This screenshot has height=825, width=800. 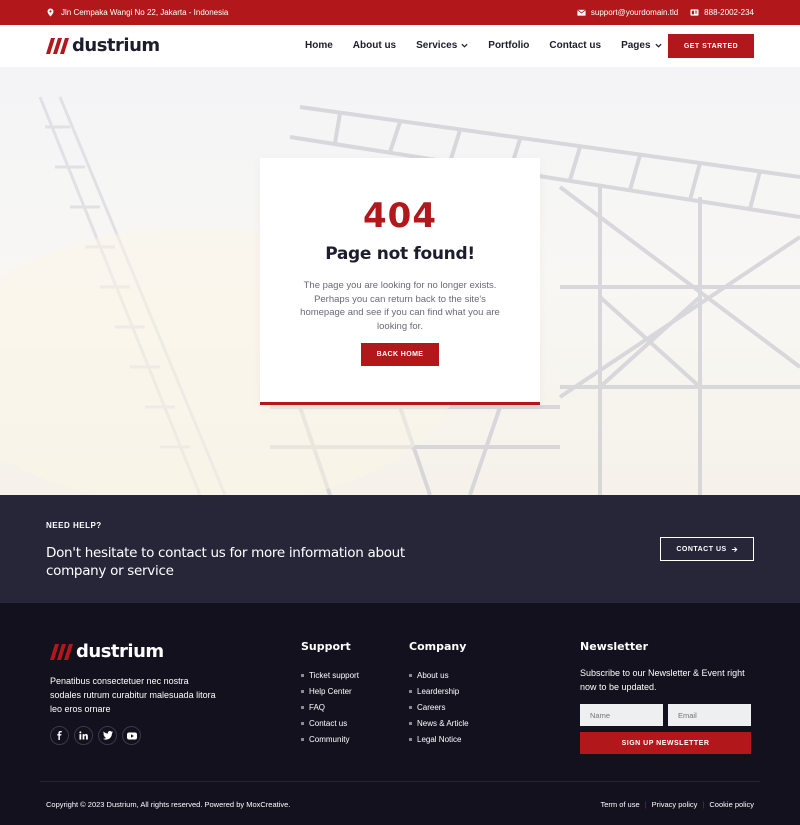 I want to click on company-link: Leardership, so click(x=439, y=692).